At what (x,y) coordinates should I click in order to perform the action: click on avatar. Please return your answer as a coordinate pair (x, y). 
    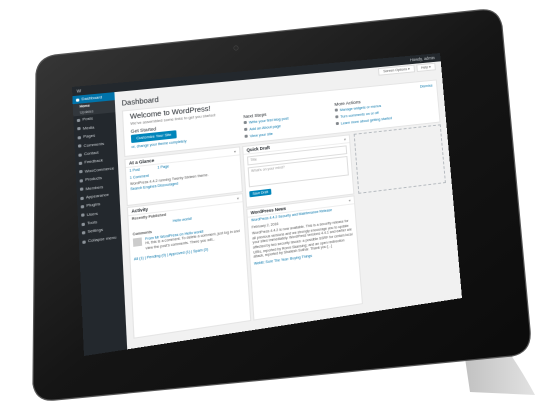
    Looking at the image, I should click on (137, 242).